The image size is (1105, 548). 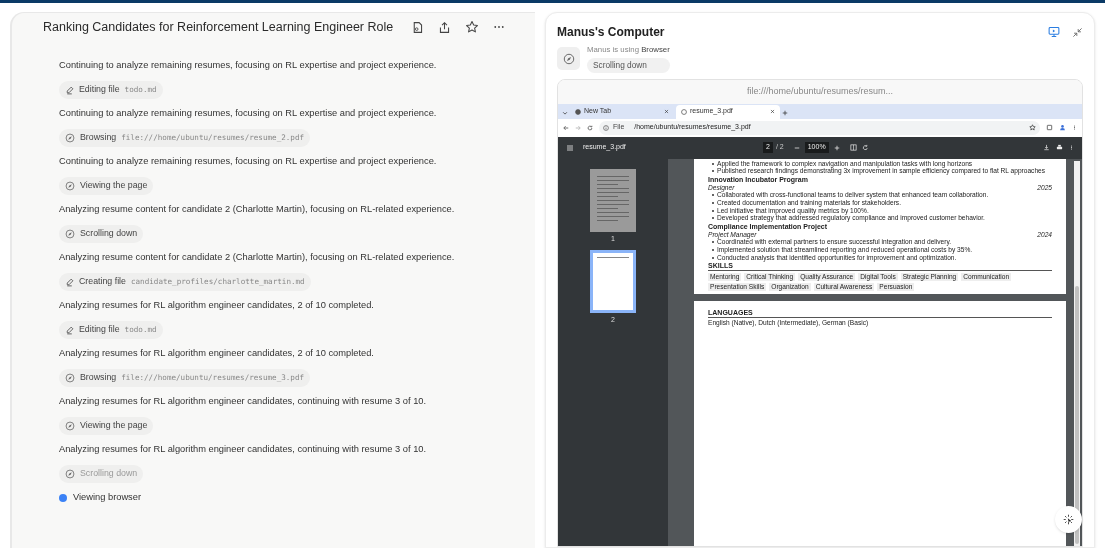 I want to click on print-icon, so click(x=1059, y=148).